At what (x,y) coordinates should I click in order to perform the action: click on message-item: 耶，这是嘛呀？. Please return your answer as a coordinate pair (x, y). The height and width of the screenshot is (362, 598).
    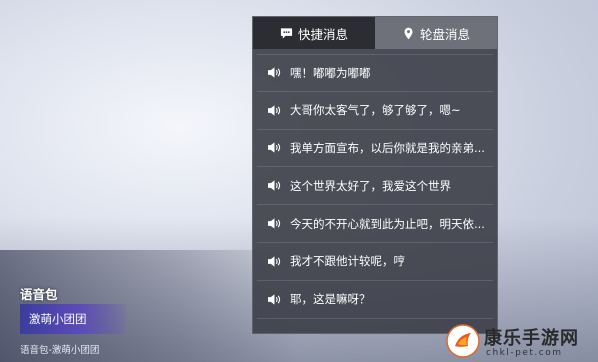
    Looking at the image, I should click on (375, 300).